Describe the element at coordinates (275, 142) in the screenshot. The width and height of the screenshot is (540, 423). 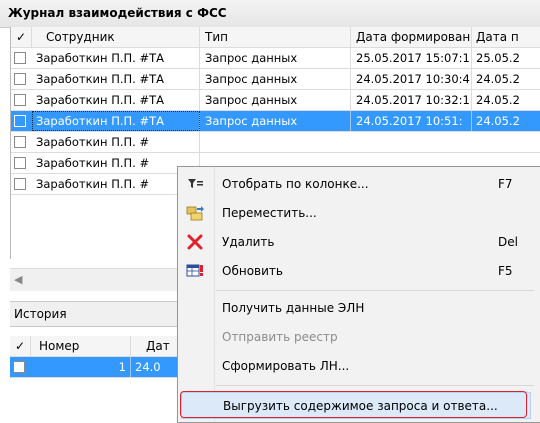
I see `table-row: Заработкин П.П. #` at that location.